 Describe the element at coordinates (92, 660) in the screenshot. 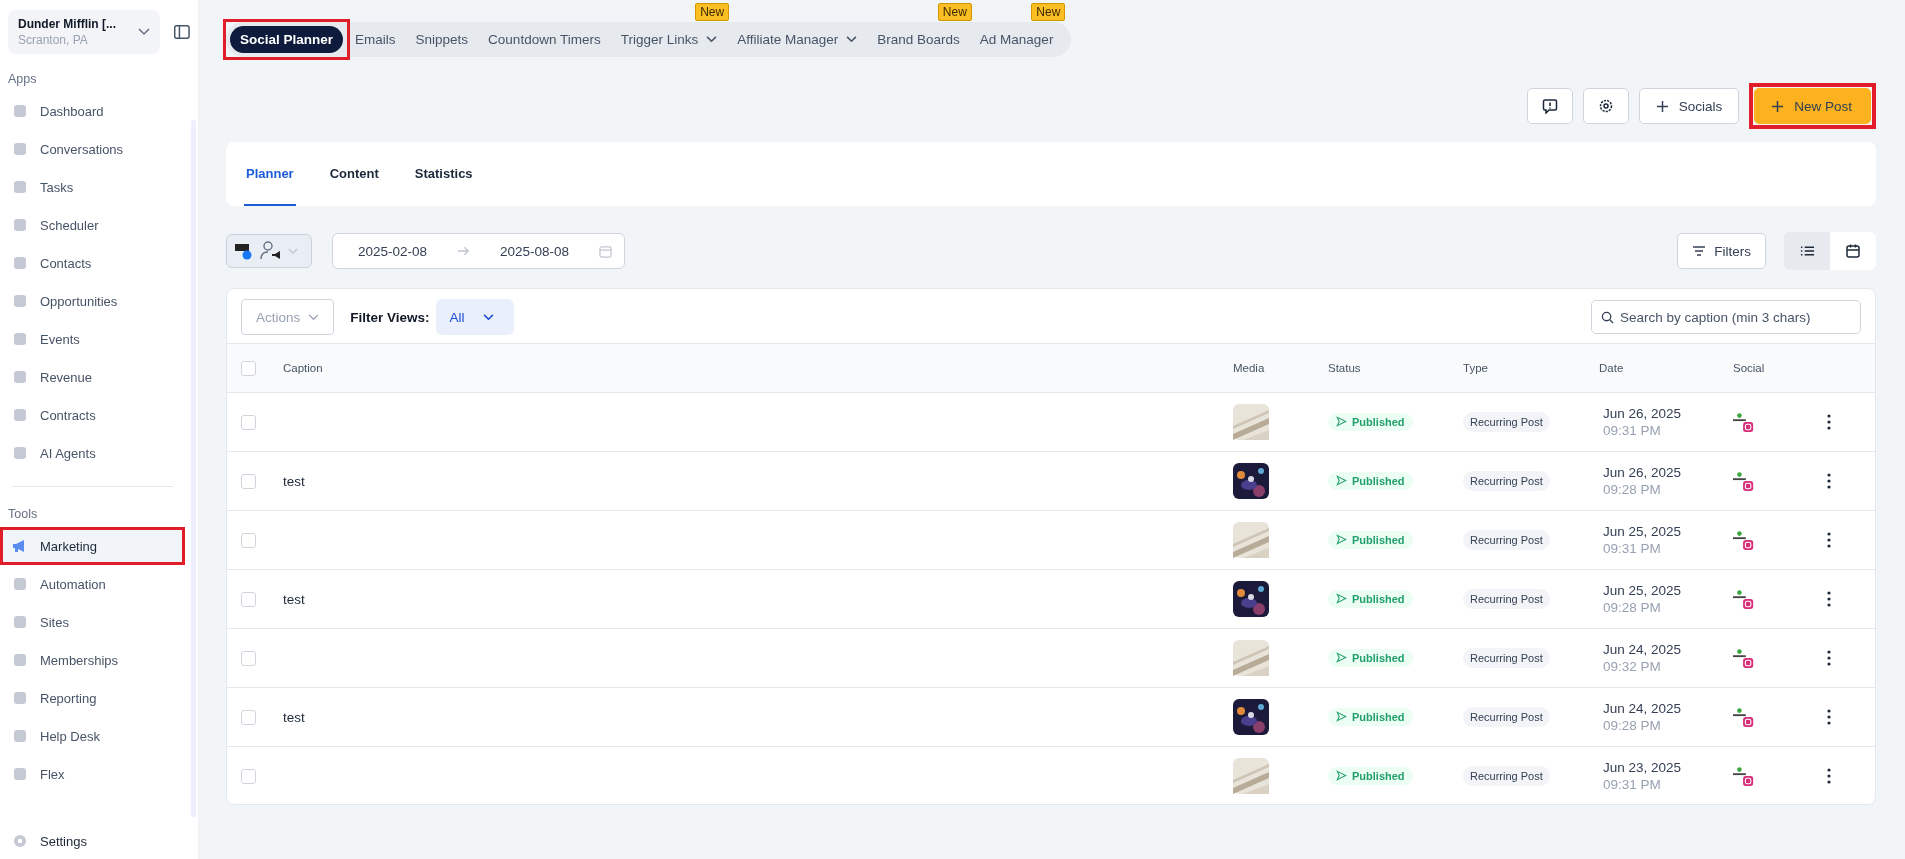

I see `sidebar-item: Memberships` at that location.